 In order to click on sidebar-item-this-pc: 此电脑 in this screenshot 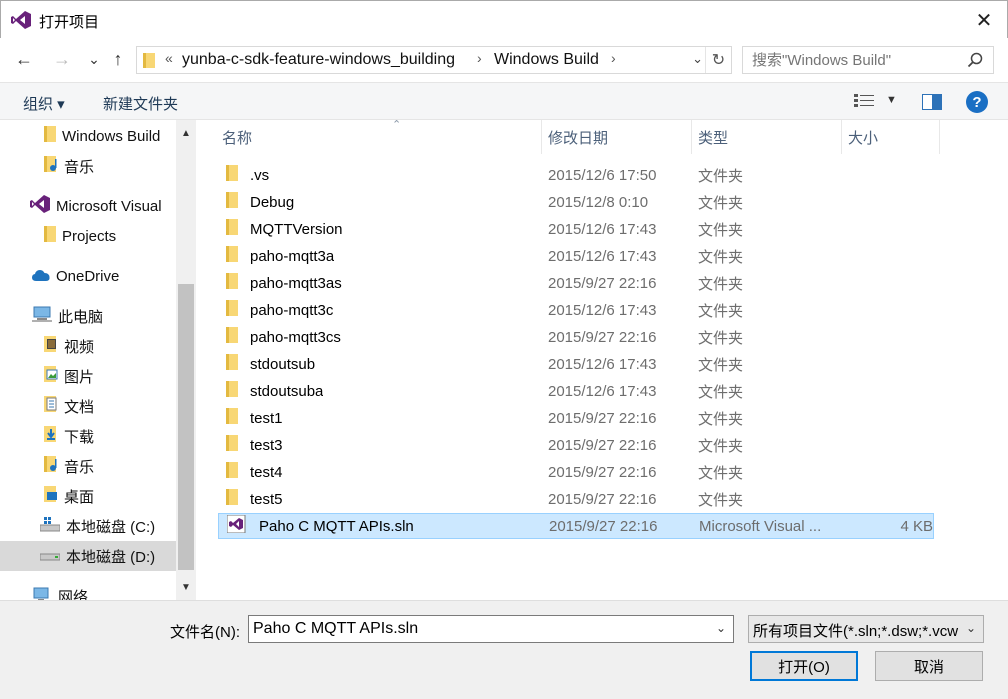, I will do `click(88, 316)`.